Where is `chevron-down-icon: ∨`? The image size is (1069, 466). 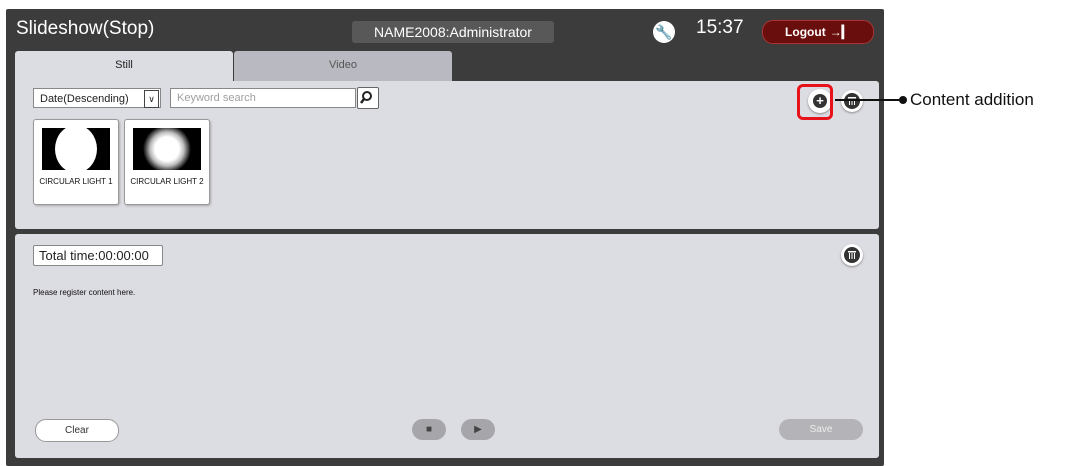
chevron-down-icon: ∨ is located at coordinates (151, 99).